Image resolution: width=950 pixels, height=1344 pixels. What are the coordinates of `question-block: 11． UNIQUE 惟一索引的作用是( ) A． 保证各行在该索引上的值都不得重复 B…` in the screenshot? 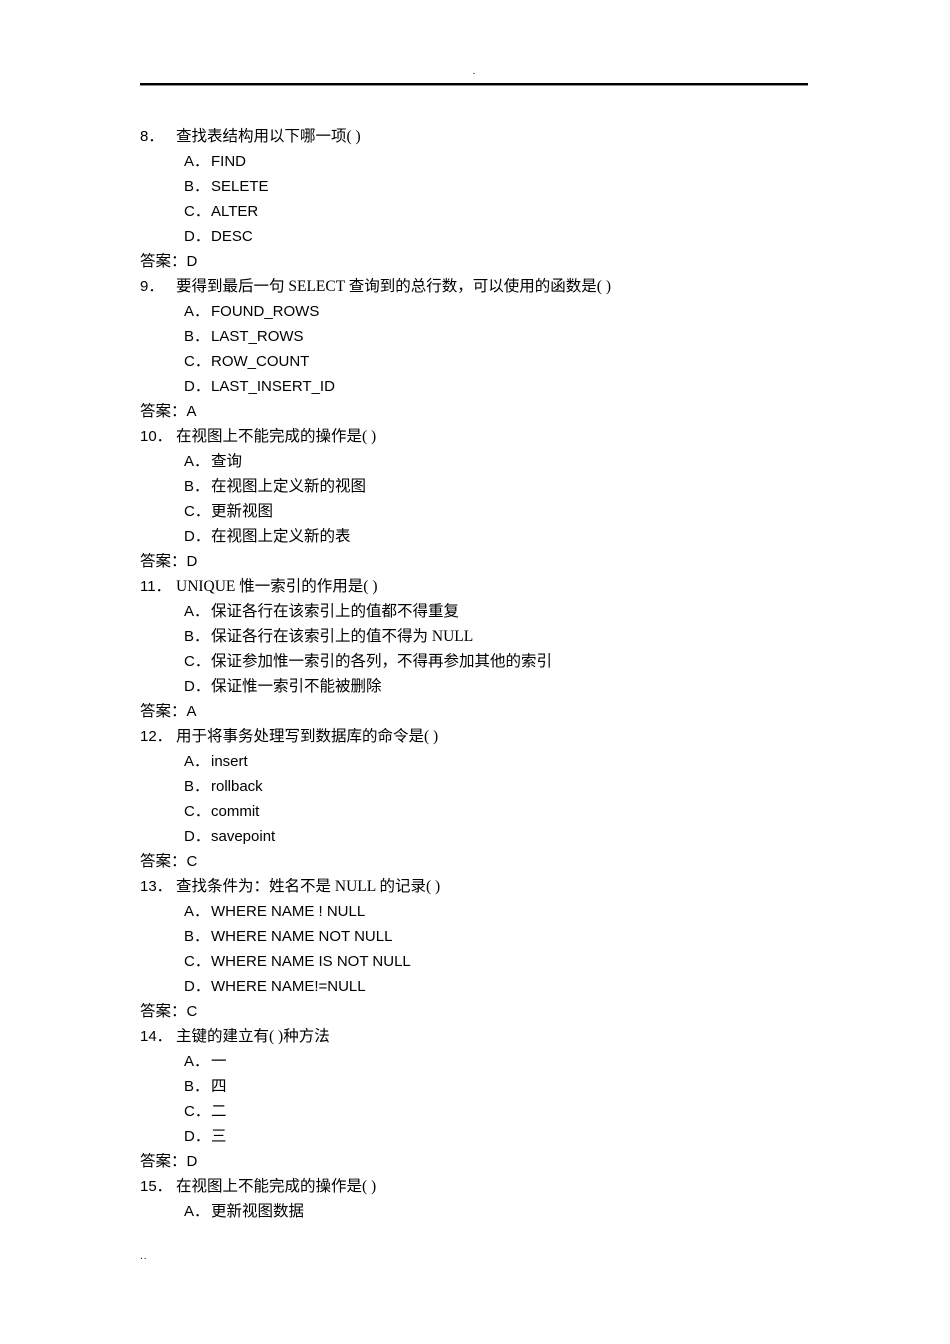 It's located at (490, 649).